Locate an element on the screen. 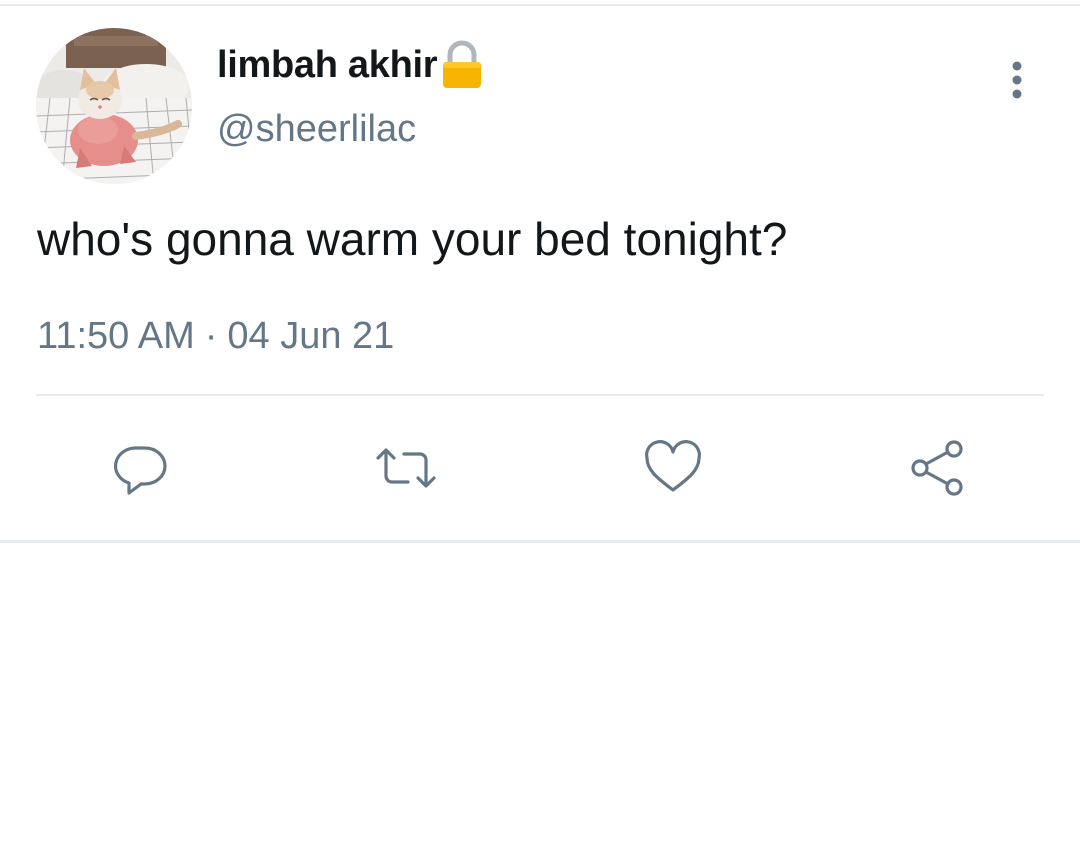 The height and width of the screenshot is (841, 1080). more-vertical-icon is located at coordinates (1017, 80).